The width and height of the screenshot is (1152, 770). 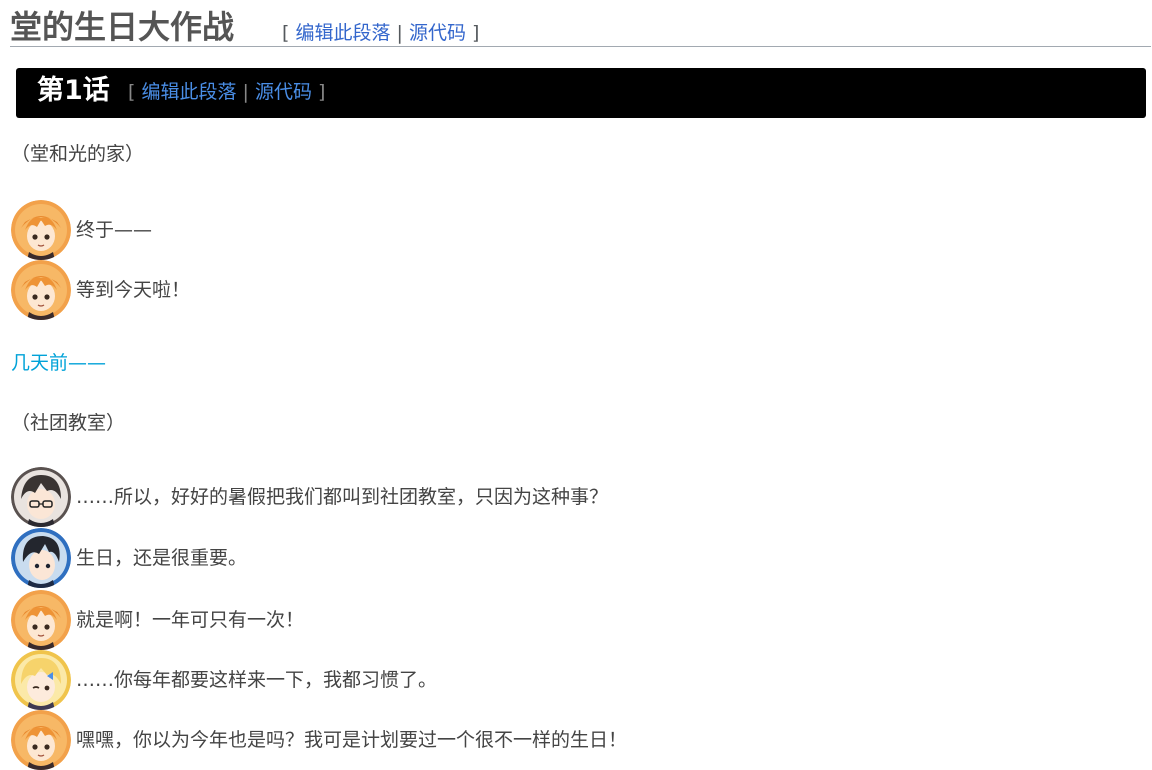 What do you see at coordinates (461, 620) in the screenshot?
I see `dialogue-line: 就是啊！一年可只有一次！` at bounding box center [461, 620].